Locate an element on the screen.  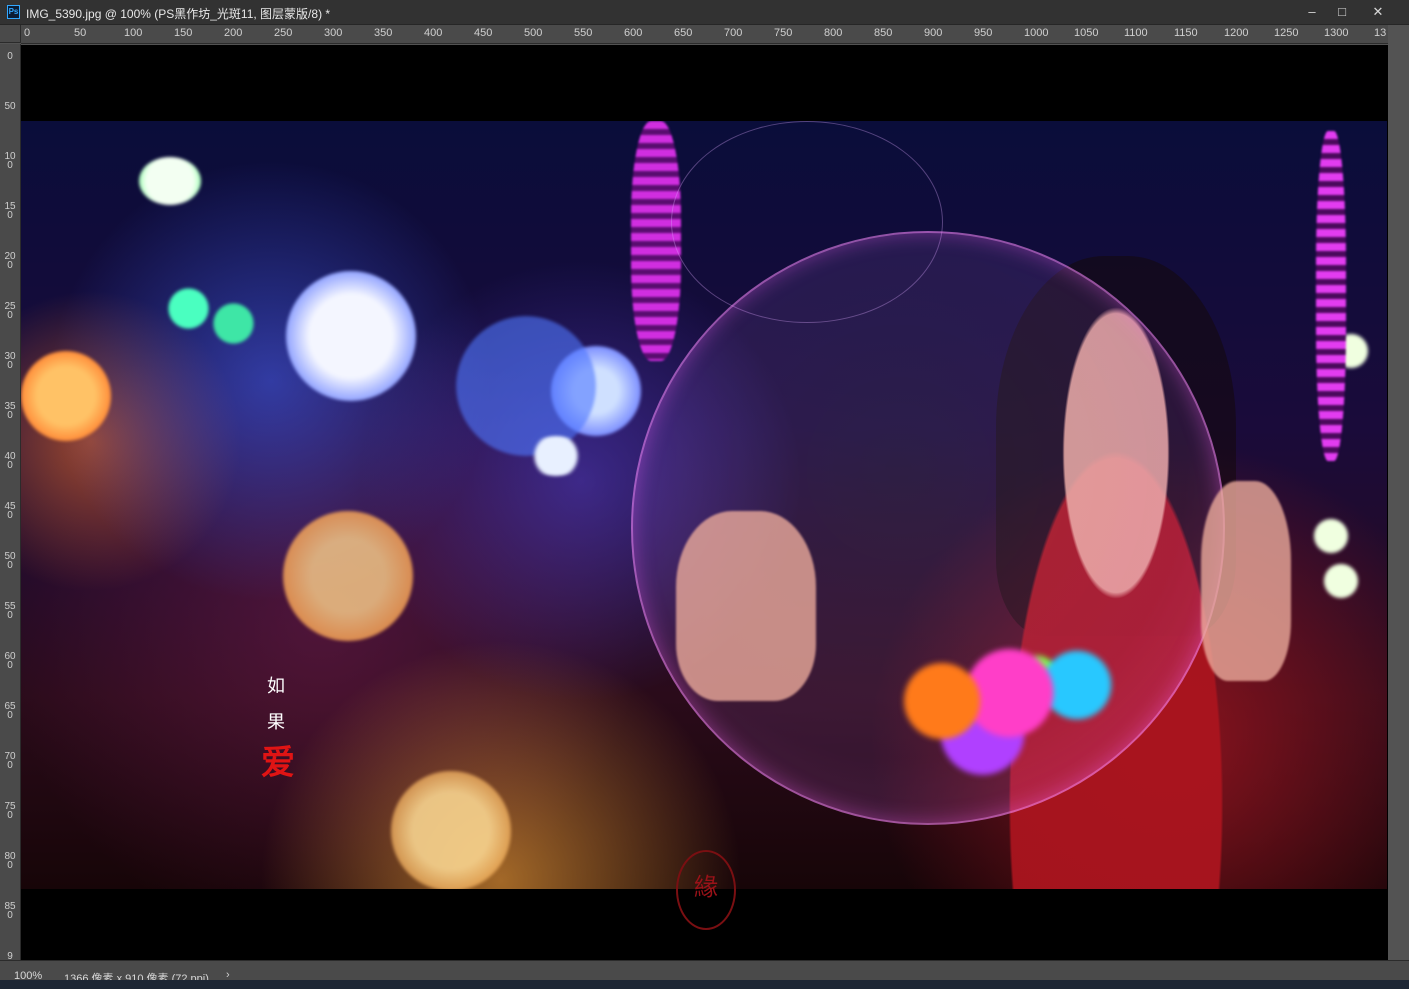
ruler-v-label: 300 is located at coordinates (10, 361).